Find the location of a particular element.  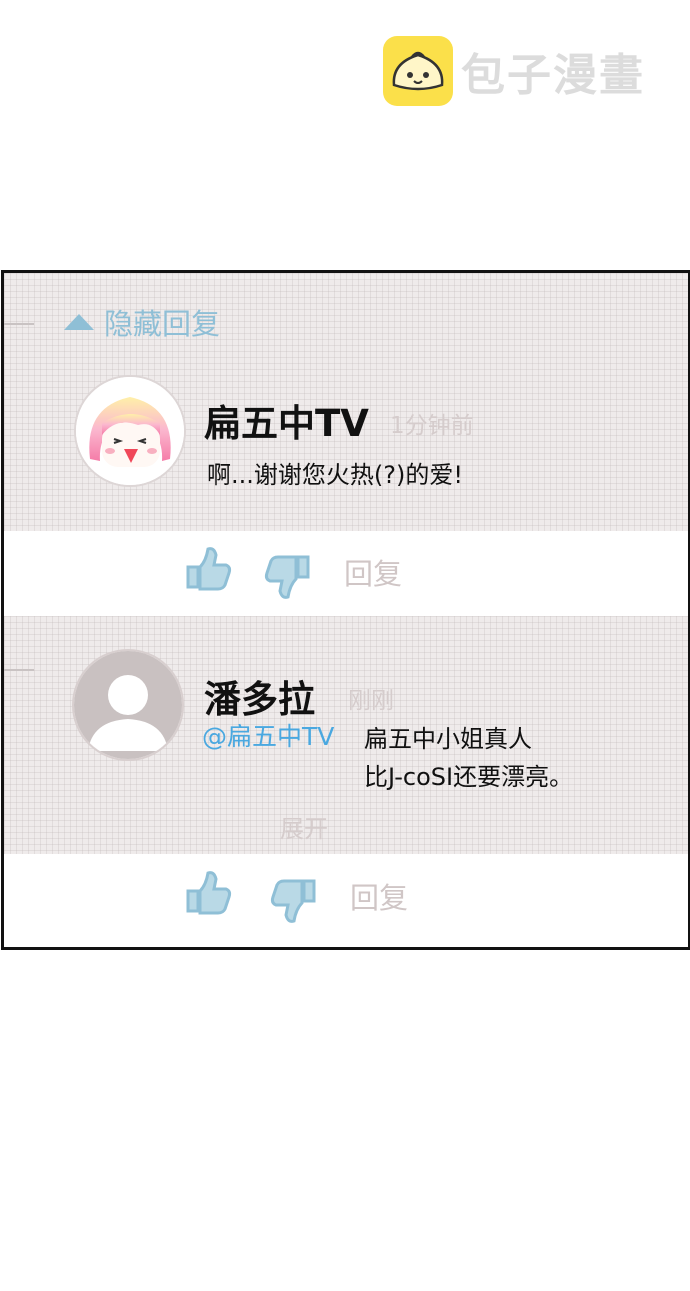

comment-time: 1分钟前 is located at coordinates (432, 426).